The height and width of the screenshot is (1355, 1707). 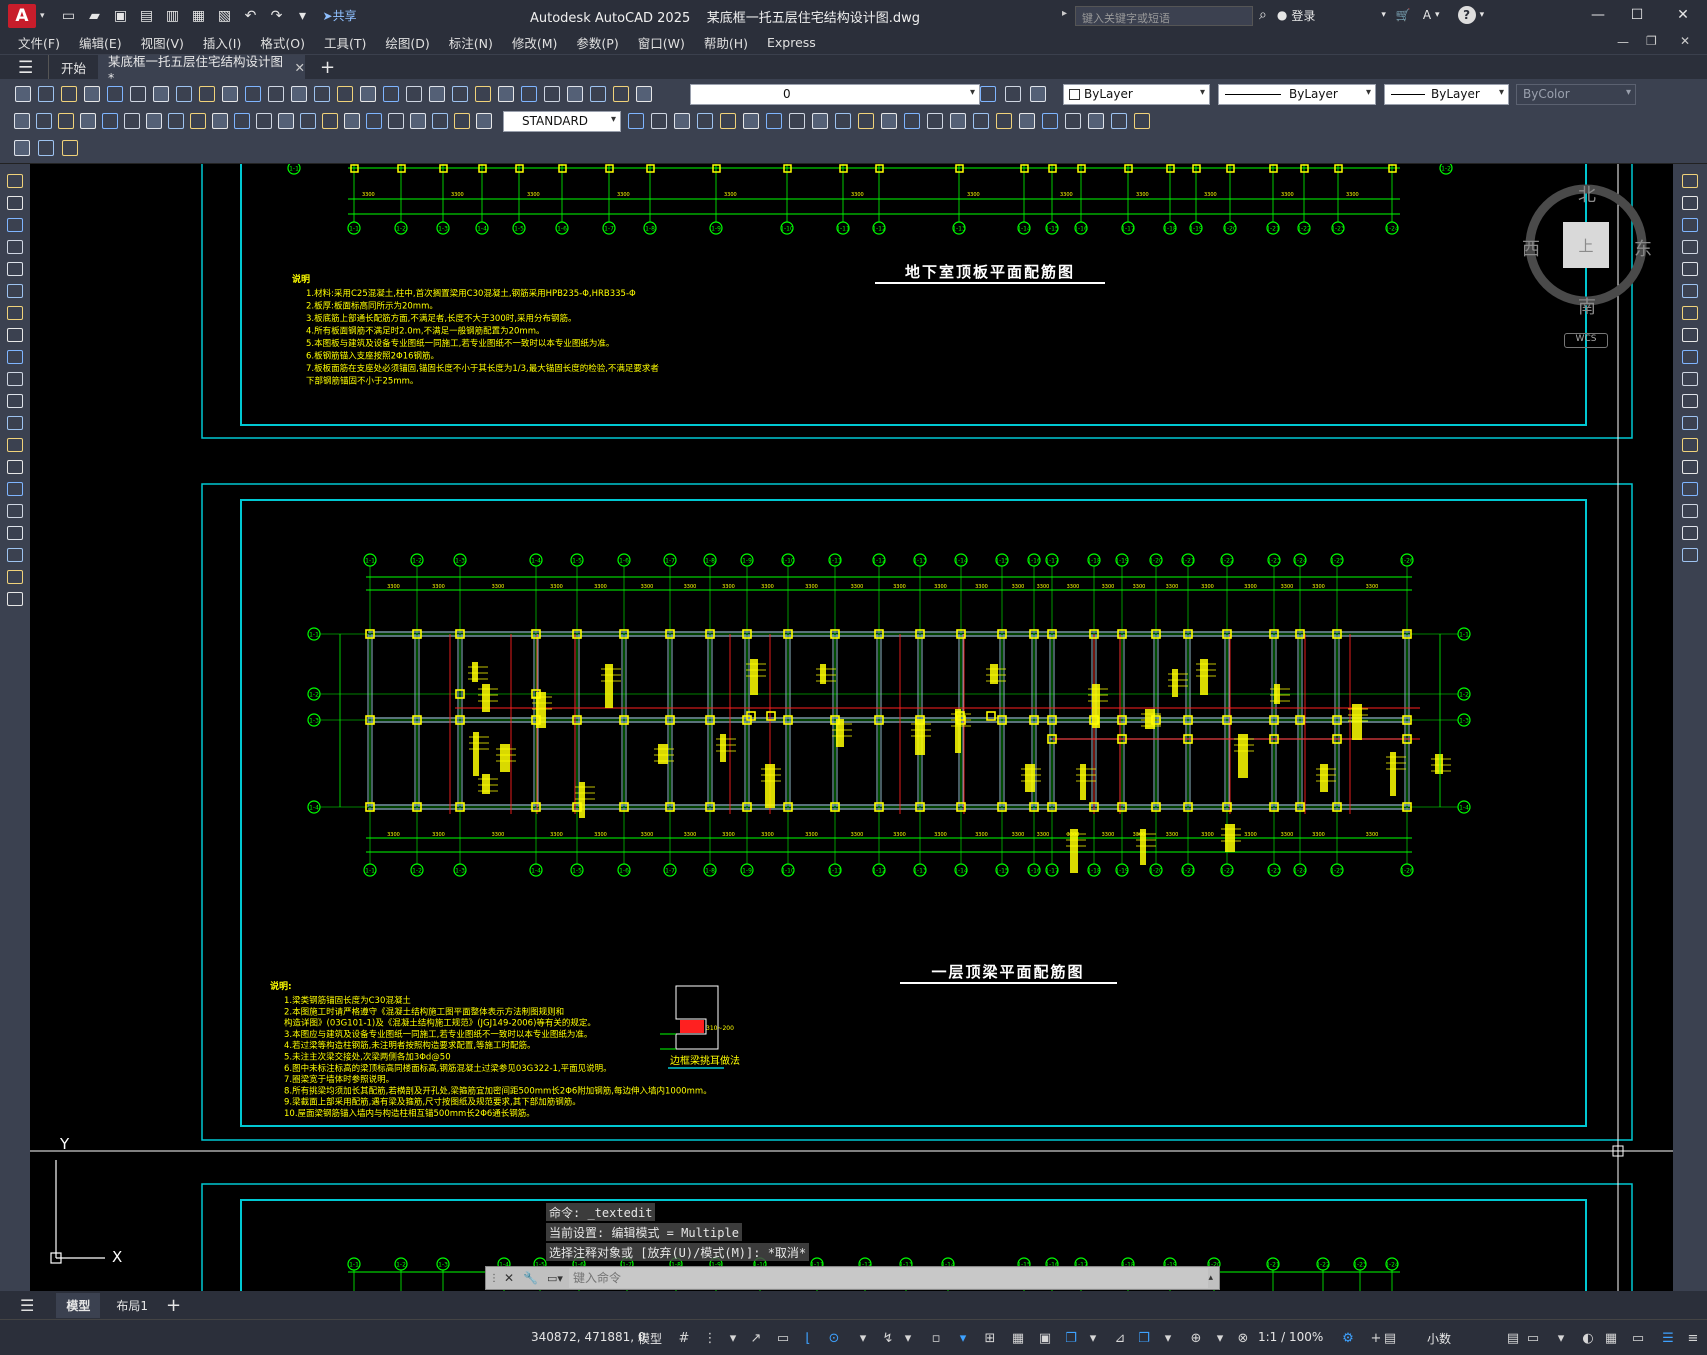 I want to click on search-input: 键入关键字或短语, so click(x=1164, y=16).